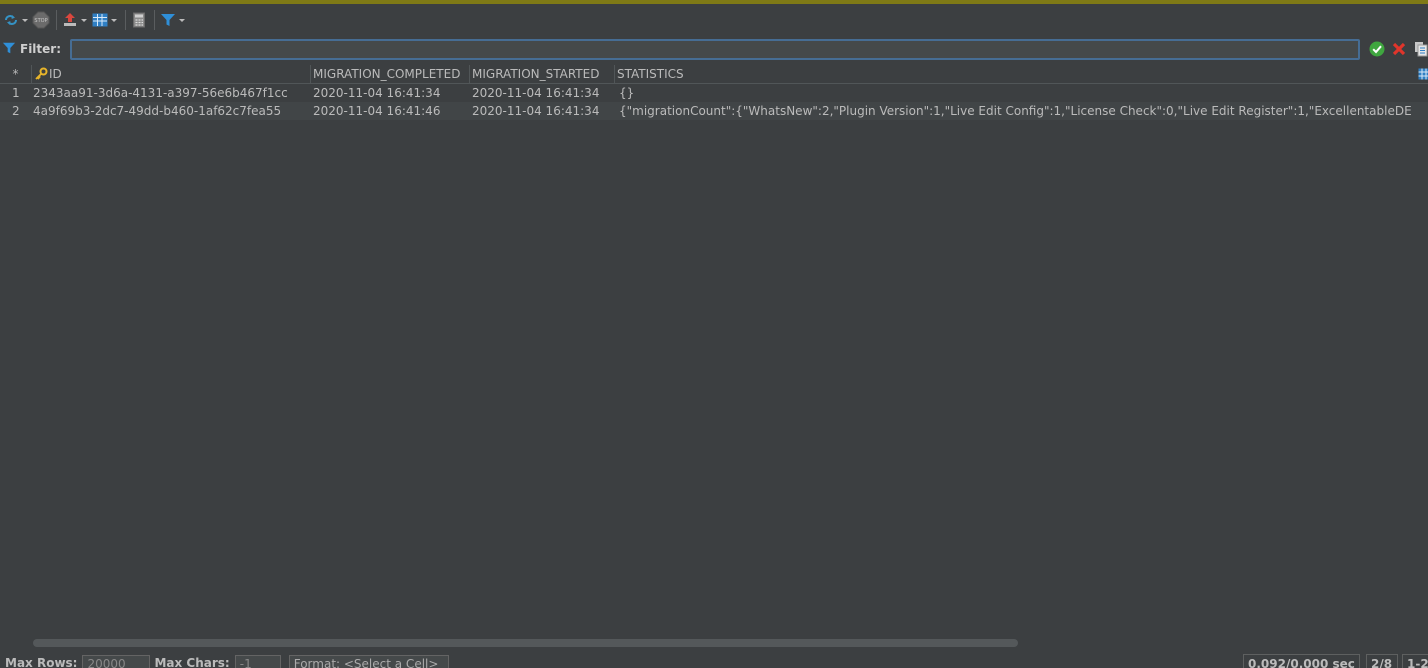 Image resolution: width=1428 pixels, height=668 pixels. Describe the element at coordinates (1377, 49) in the screenshot. I see `apply-filter-icon` at that location.